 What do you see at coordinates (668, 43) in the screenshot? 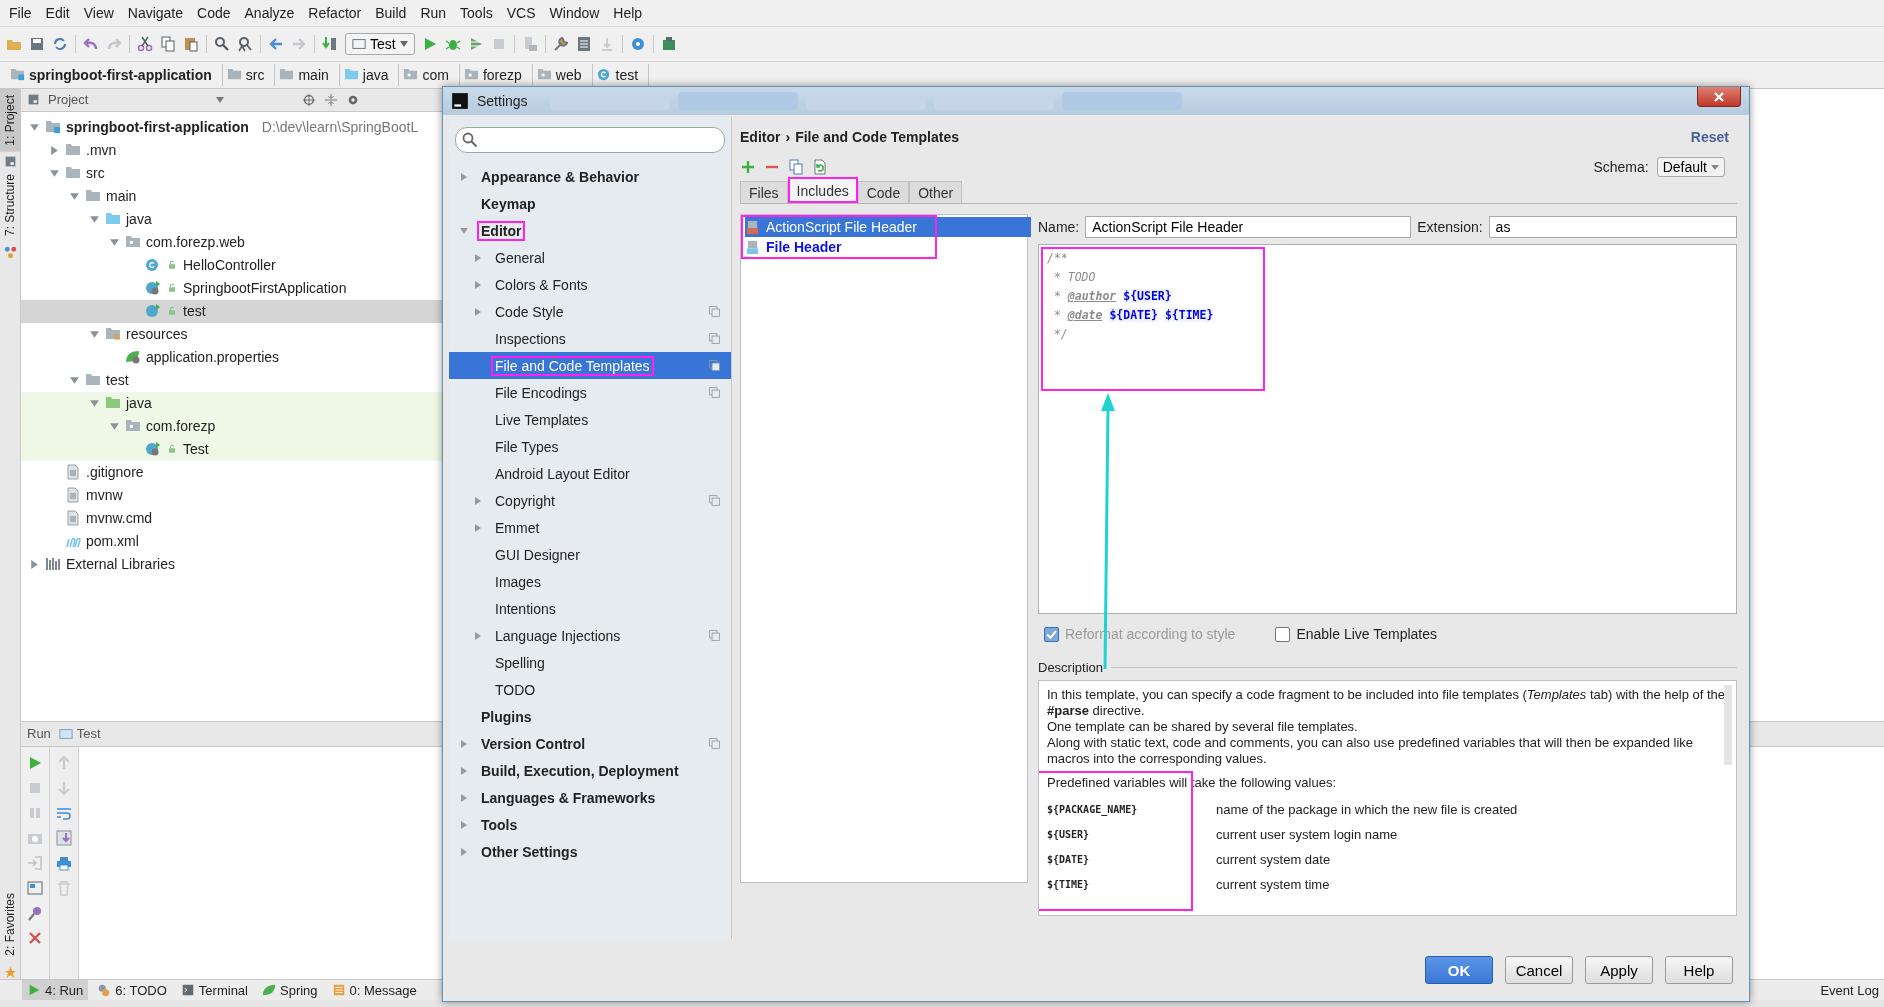
I see `plugin-icon` at bounding box center [668, 43].